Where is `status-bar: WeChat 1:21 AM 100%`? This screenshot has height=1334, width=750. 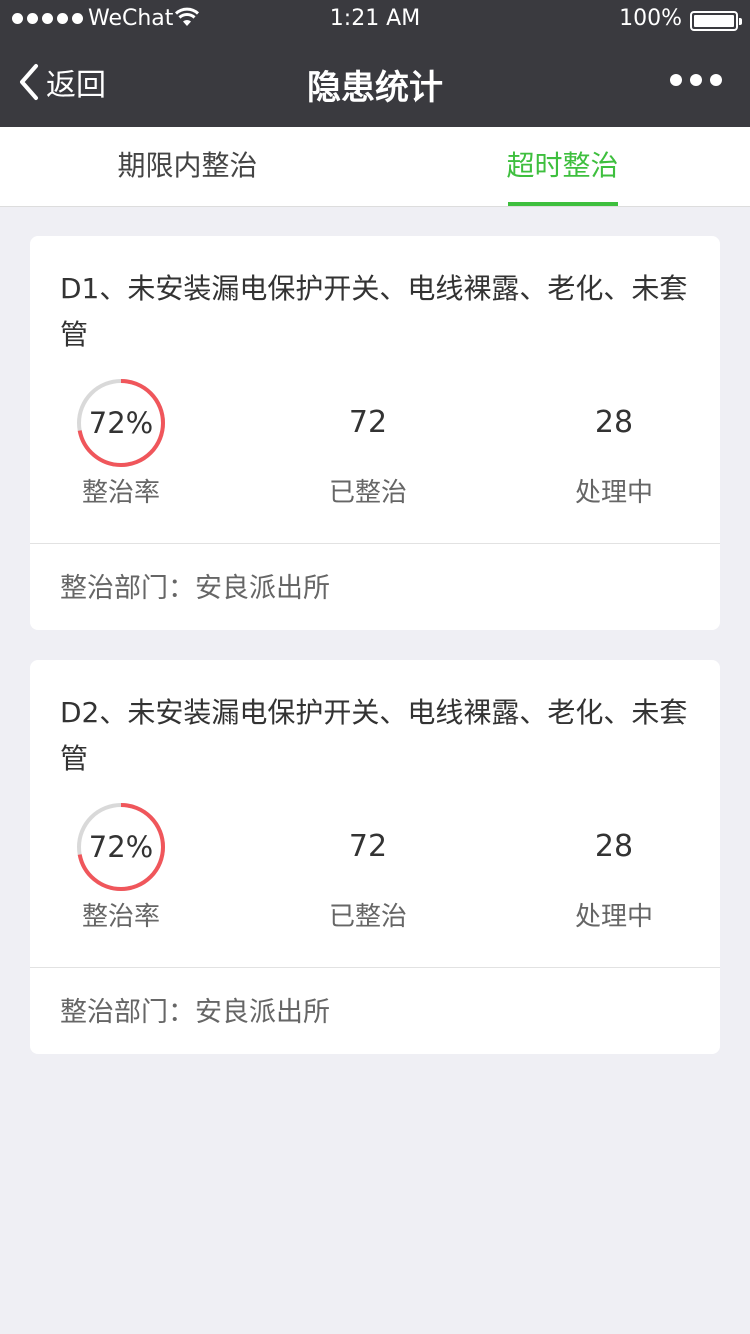 status-bar: WeChat 1:21 AM 100% is located at coordinates (375, 20).